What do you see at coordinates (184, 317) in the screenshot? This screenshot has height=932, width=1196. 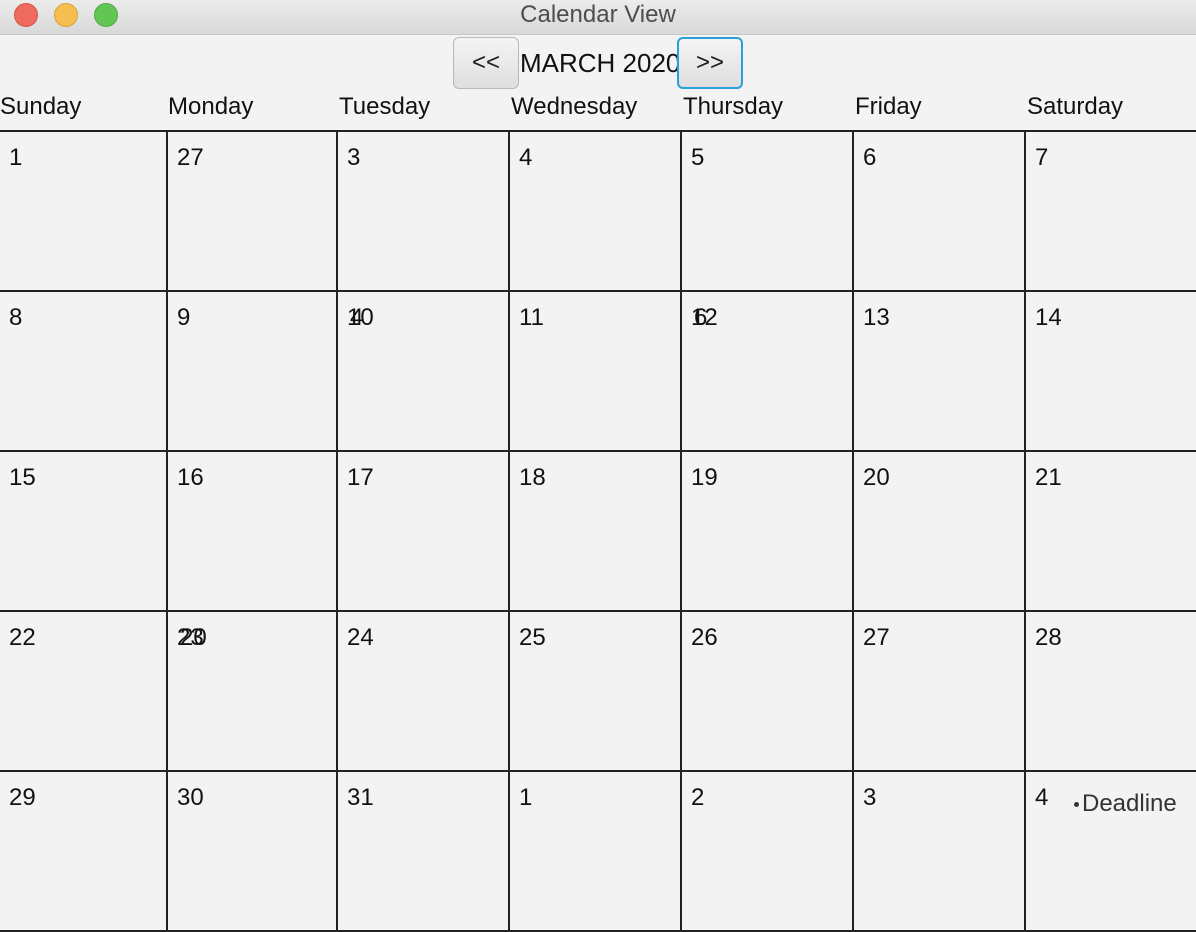 I see `day-number: 9` at bounding box center [184, 317].